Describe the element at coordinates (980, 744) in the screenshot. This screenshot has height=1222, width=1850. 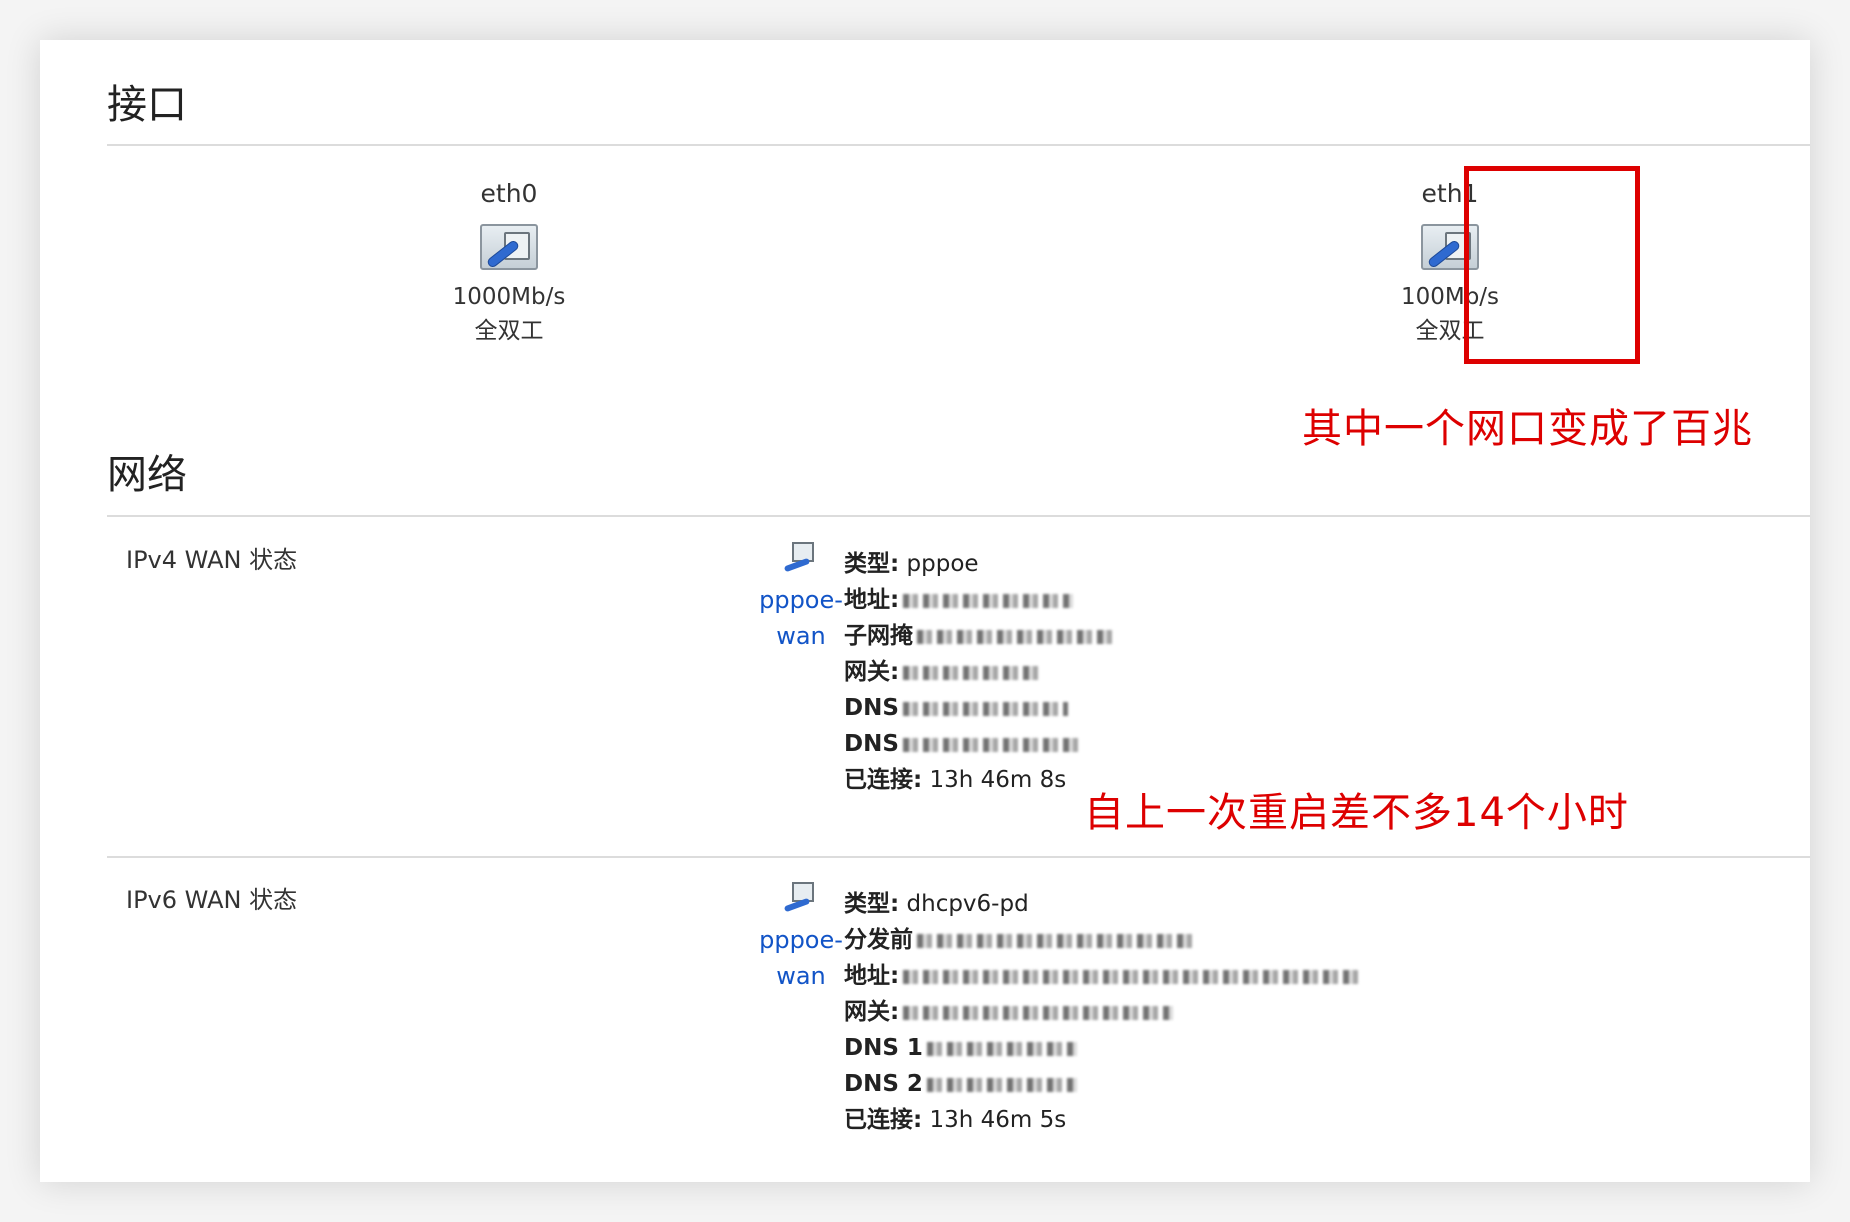
I see `ipv4-dns2: DNS` at that location.